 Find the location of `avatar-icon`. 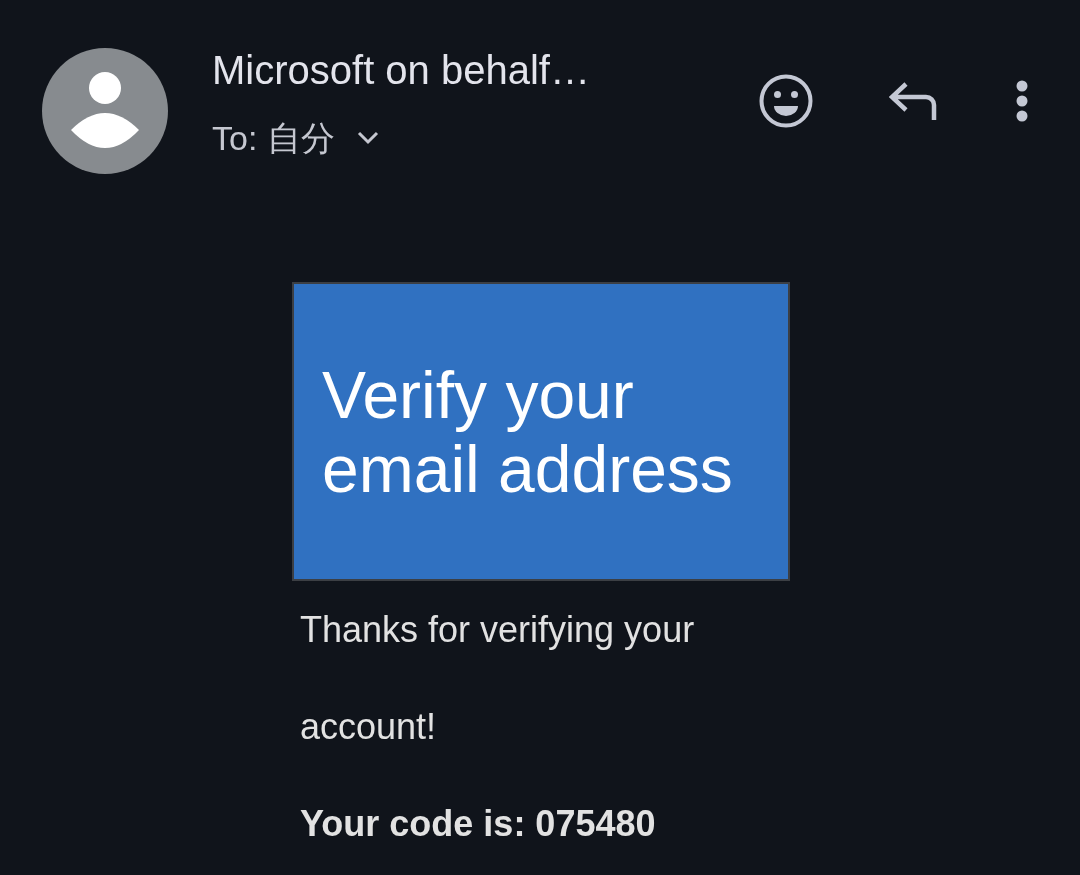

avatar-icon is located at coordinates (105, 111).